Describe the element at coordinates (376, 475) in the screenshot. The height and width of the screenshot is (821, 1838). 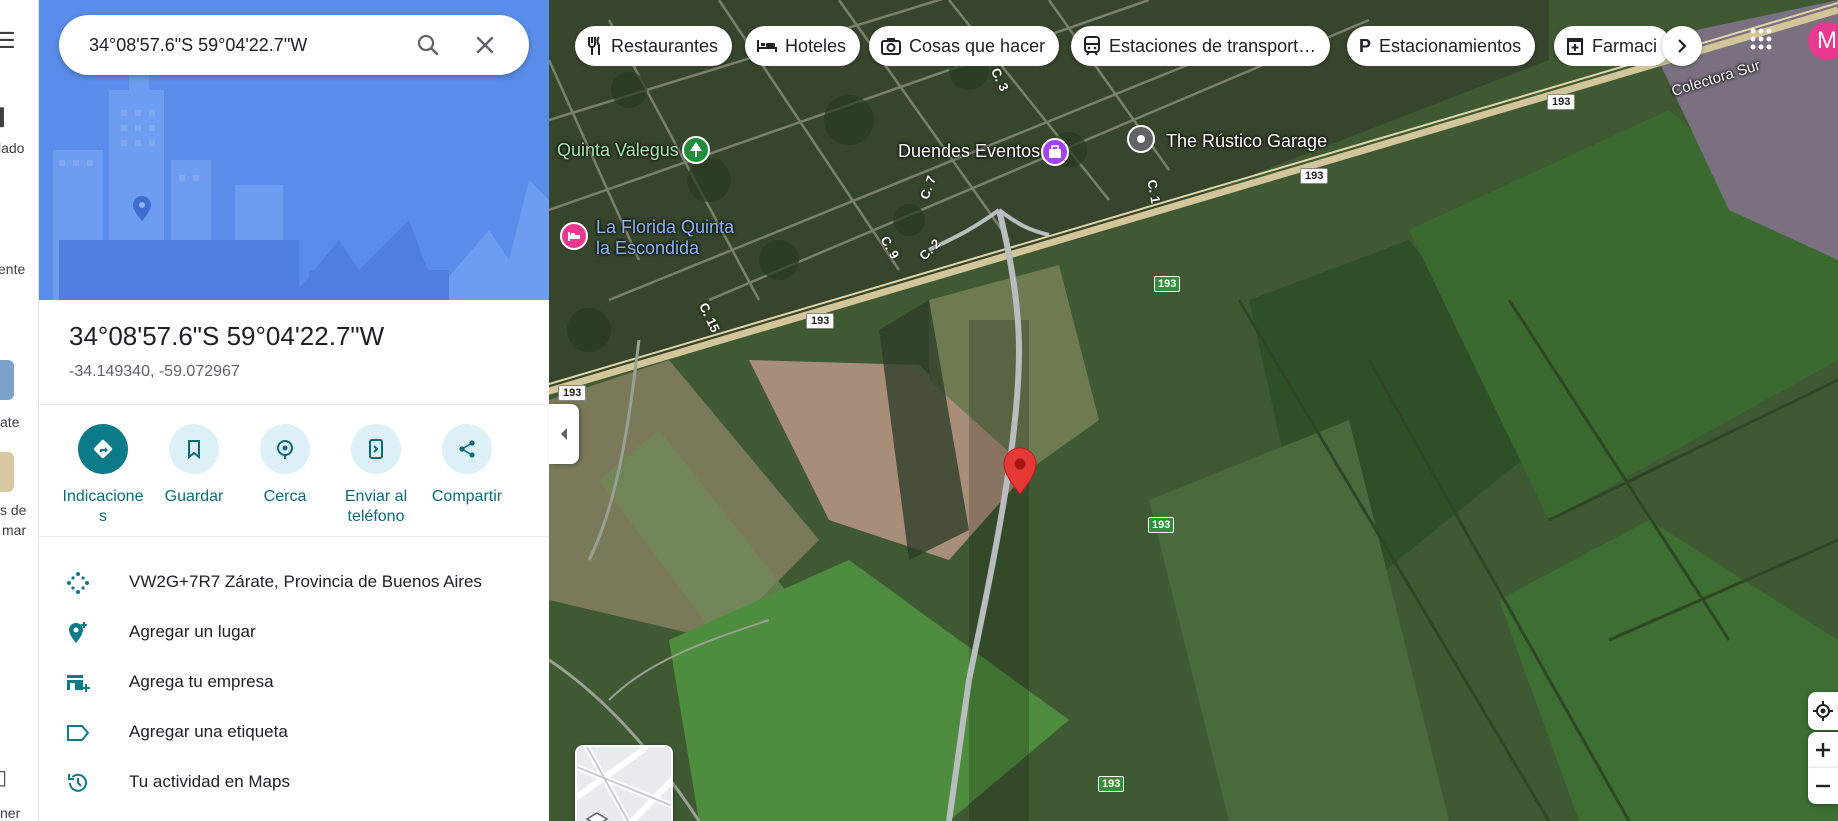
I see `send-to-phone-button: Enviar al teléfono` at that location.